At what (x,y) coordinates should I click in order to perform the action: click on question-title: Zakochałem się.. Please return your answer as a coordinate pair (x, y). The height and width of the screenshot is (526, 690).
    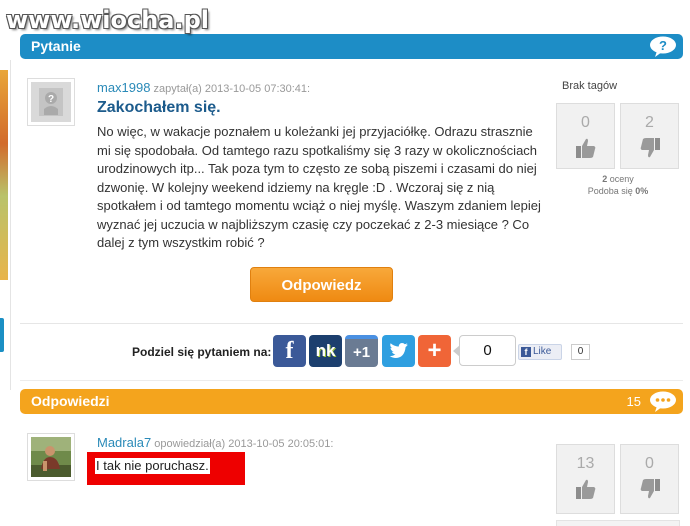
    Looking at the image, I should click on (159, 108).